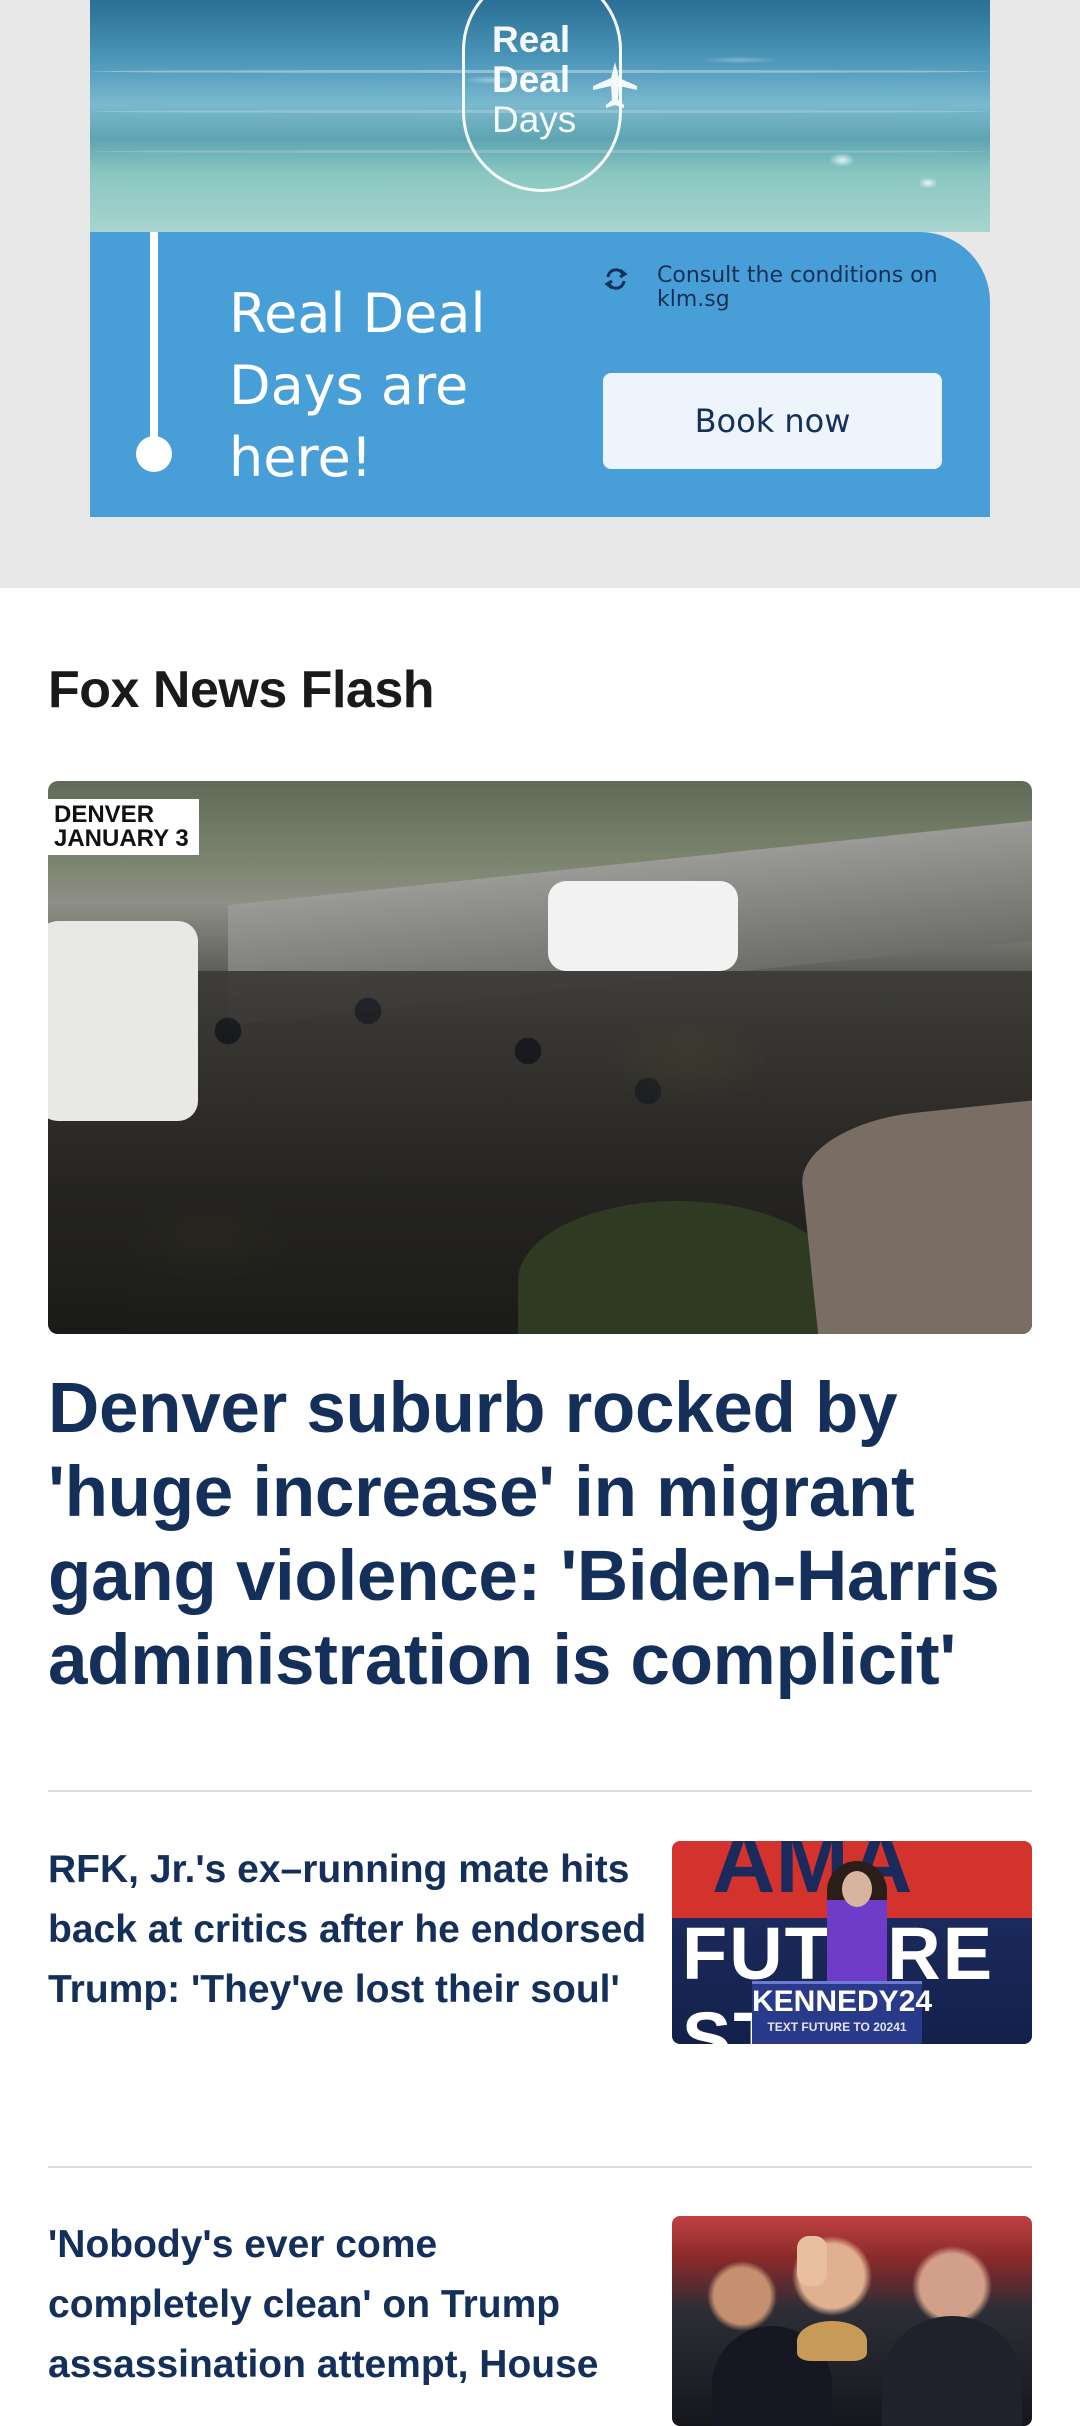 The height and width of the screenshot is (2426, 1080). Describe the element at coordinates (812, 2261) in the screenshot. I see `thumb-raised-fist` at that location.